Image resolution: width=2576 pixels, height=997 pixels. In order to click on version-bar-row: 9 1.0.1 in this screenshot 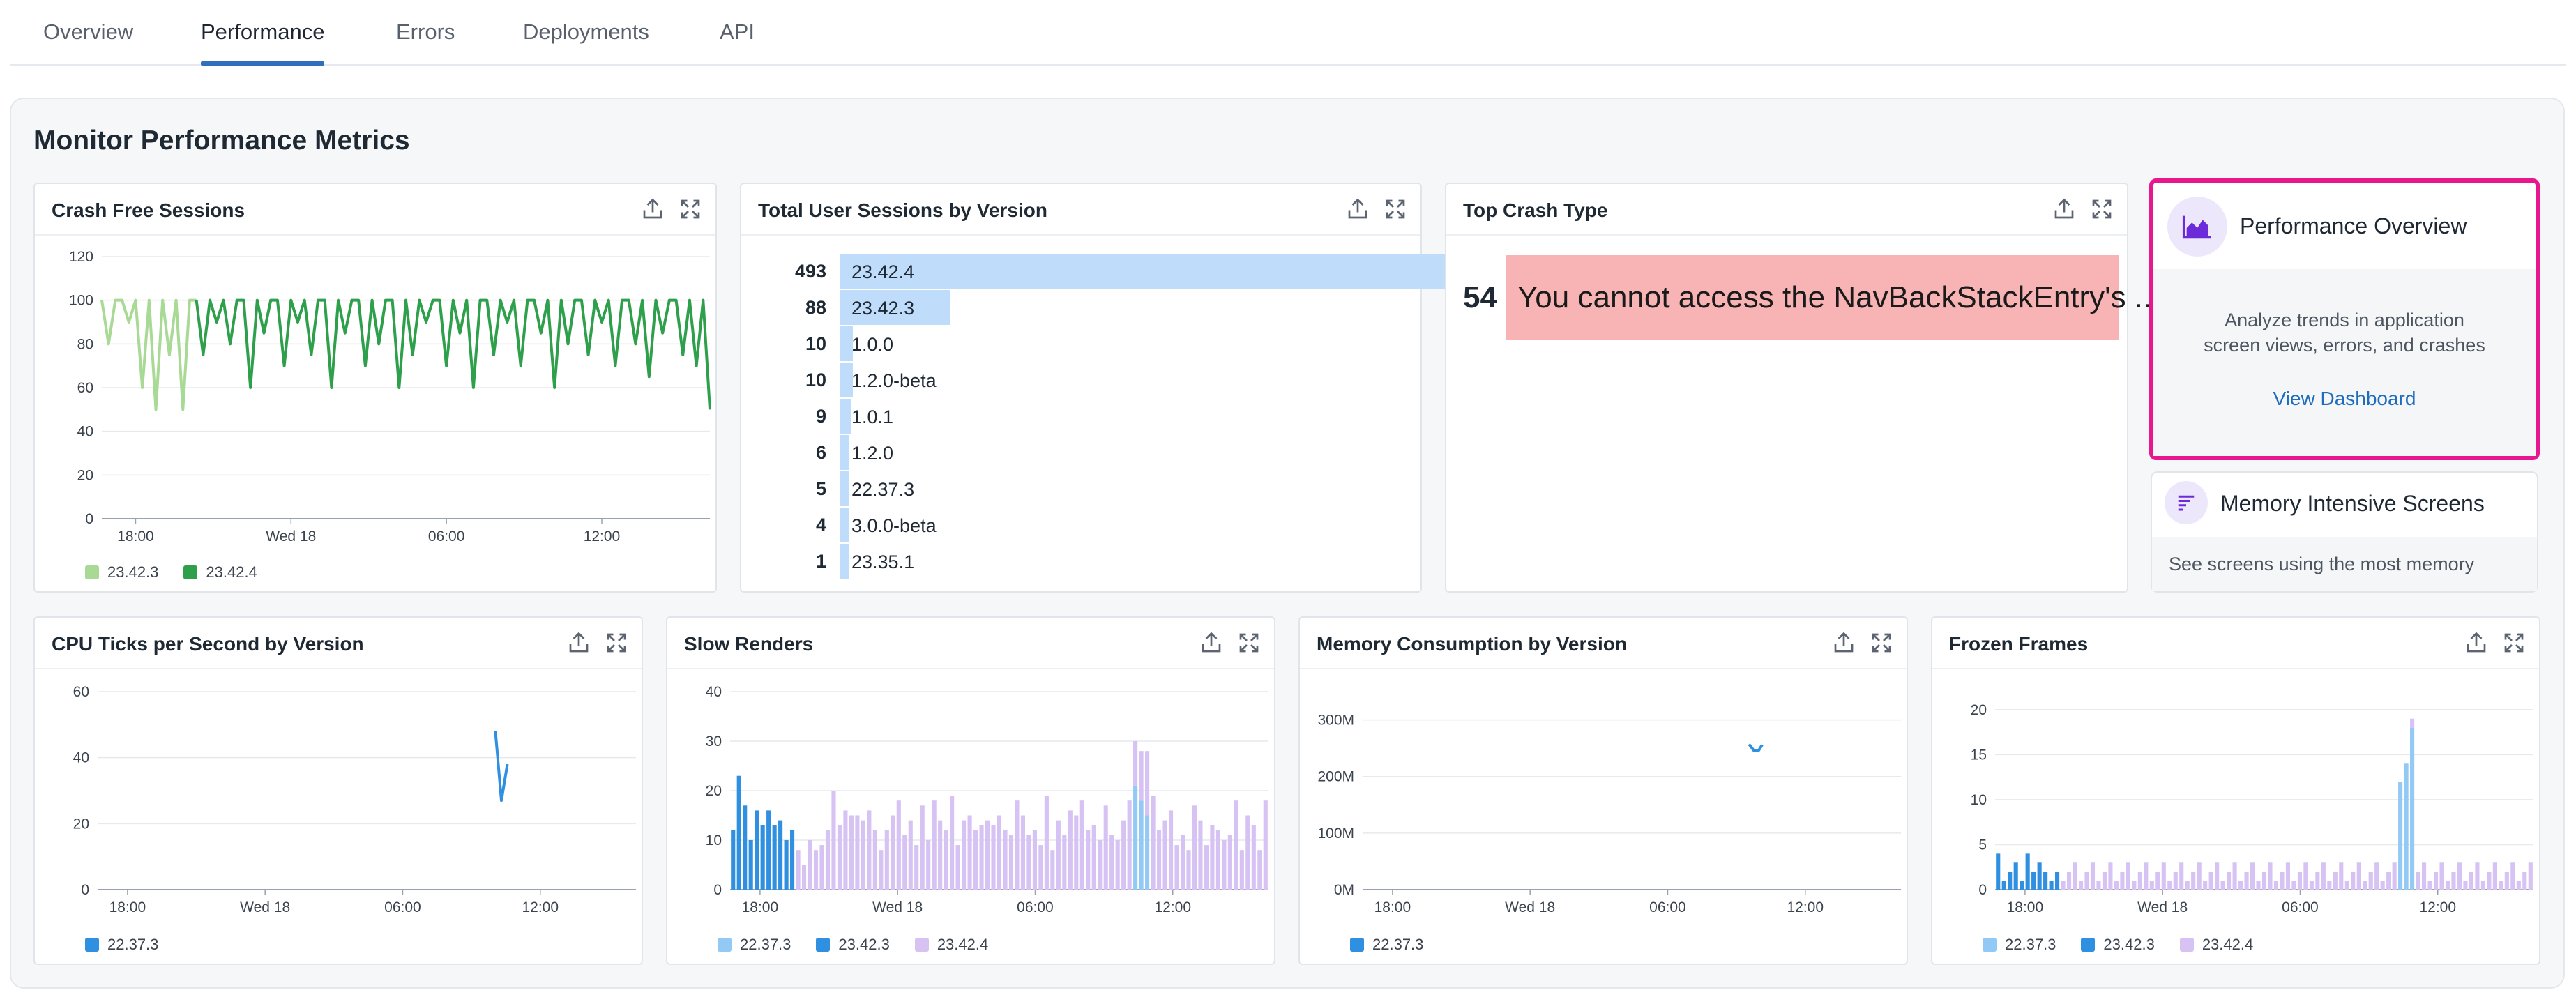, I will do `click(1085, 416)`.